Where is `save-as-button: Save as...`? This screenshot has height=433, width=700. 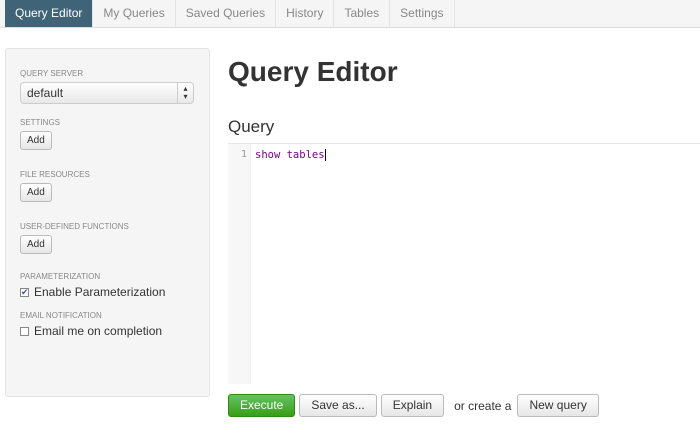 save-as-button: Save as... is located at coordinates (338, 405).